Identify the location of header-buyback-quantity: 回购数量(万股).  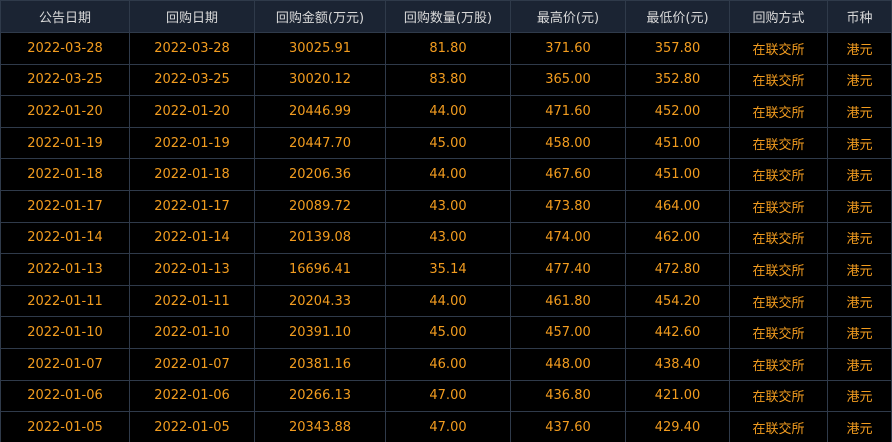
(448, 16).